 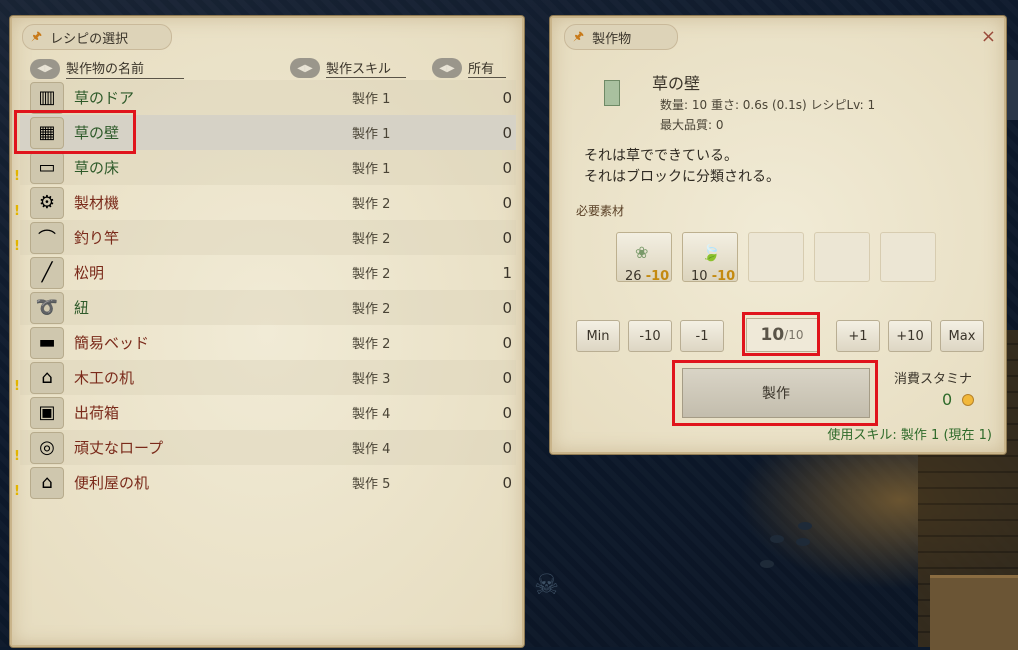 What do you see at coordinates (47, 342) in the screenshot?
I see `simple-bed-icon: ▬` at bounding box center [47, 342].